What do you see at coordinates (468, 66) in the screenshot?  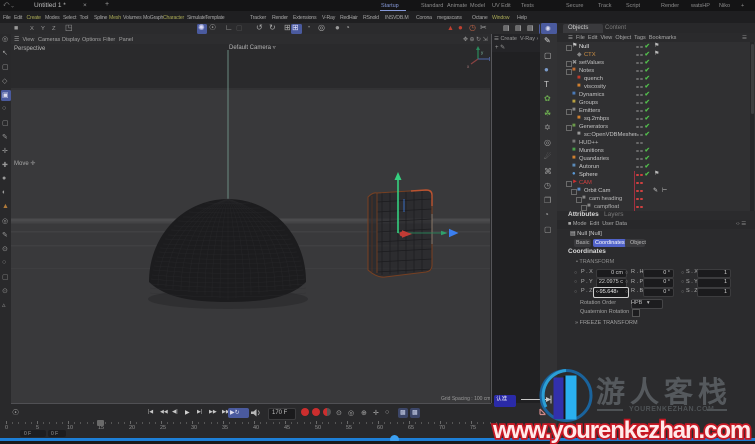 I see `svg-text: x` at bounding box center [468, 66].